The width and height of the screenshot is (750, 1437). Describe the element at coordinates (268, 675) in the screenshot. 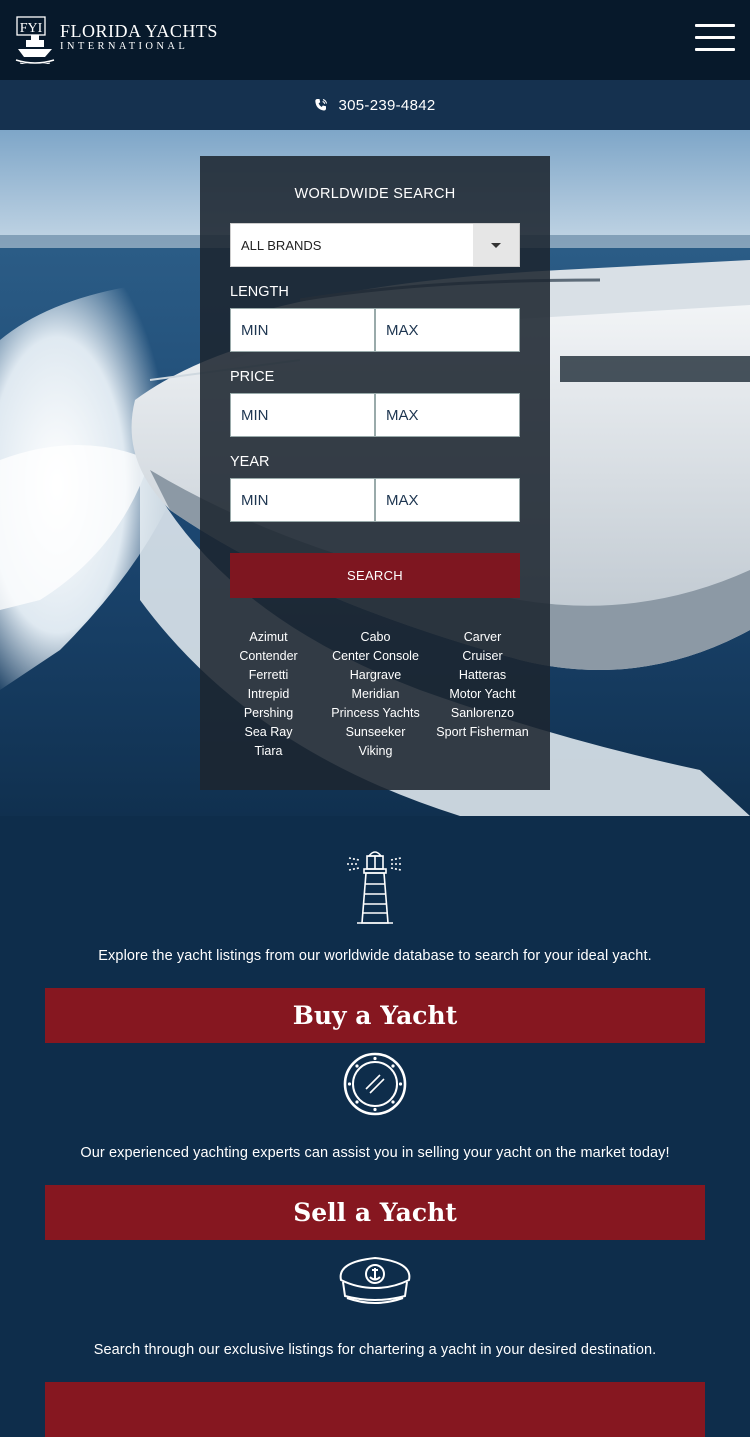

I see `brand-link: Ferretti` at that location.